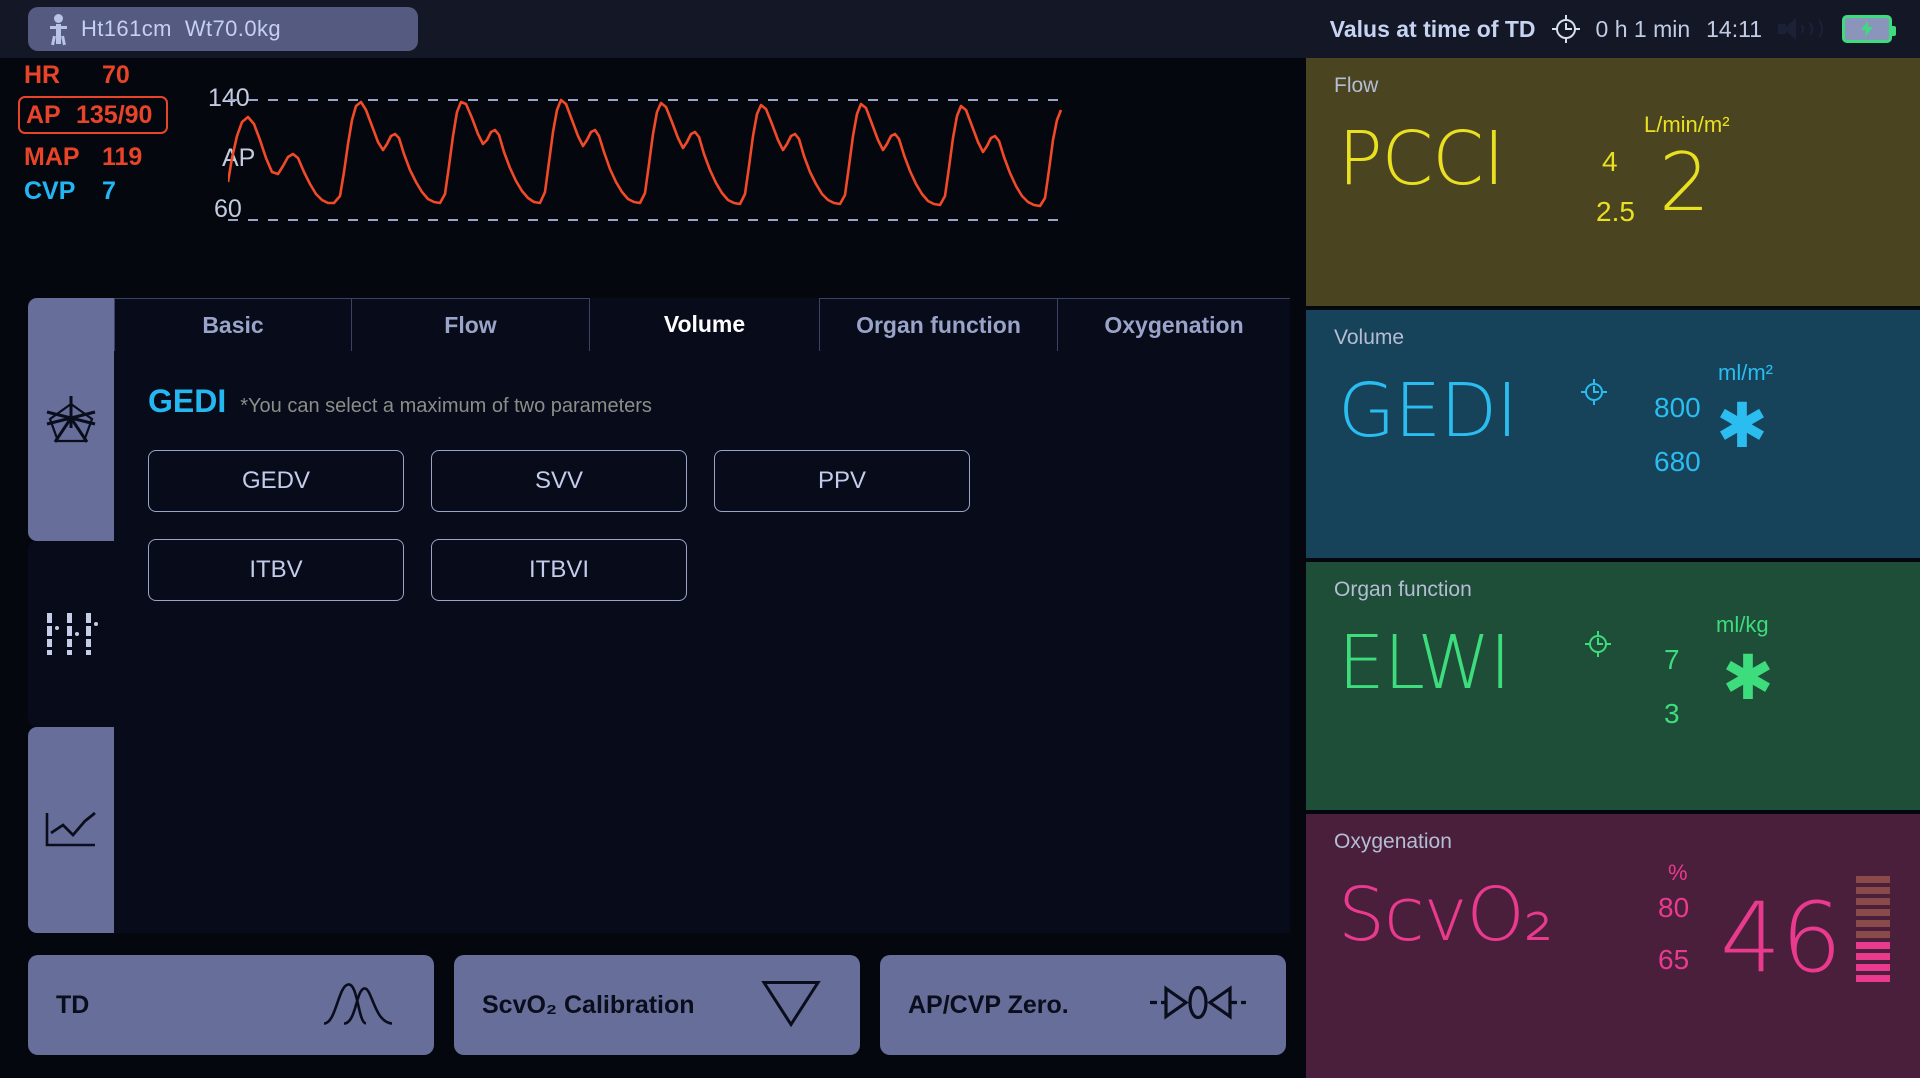 The height and width of the screenshot is (1078, 1920). Describe the element at coordinates (1742, 624) in the screenshot. I see `panel-unit-organ: ml/kg` at that location.